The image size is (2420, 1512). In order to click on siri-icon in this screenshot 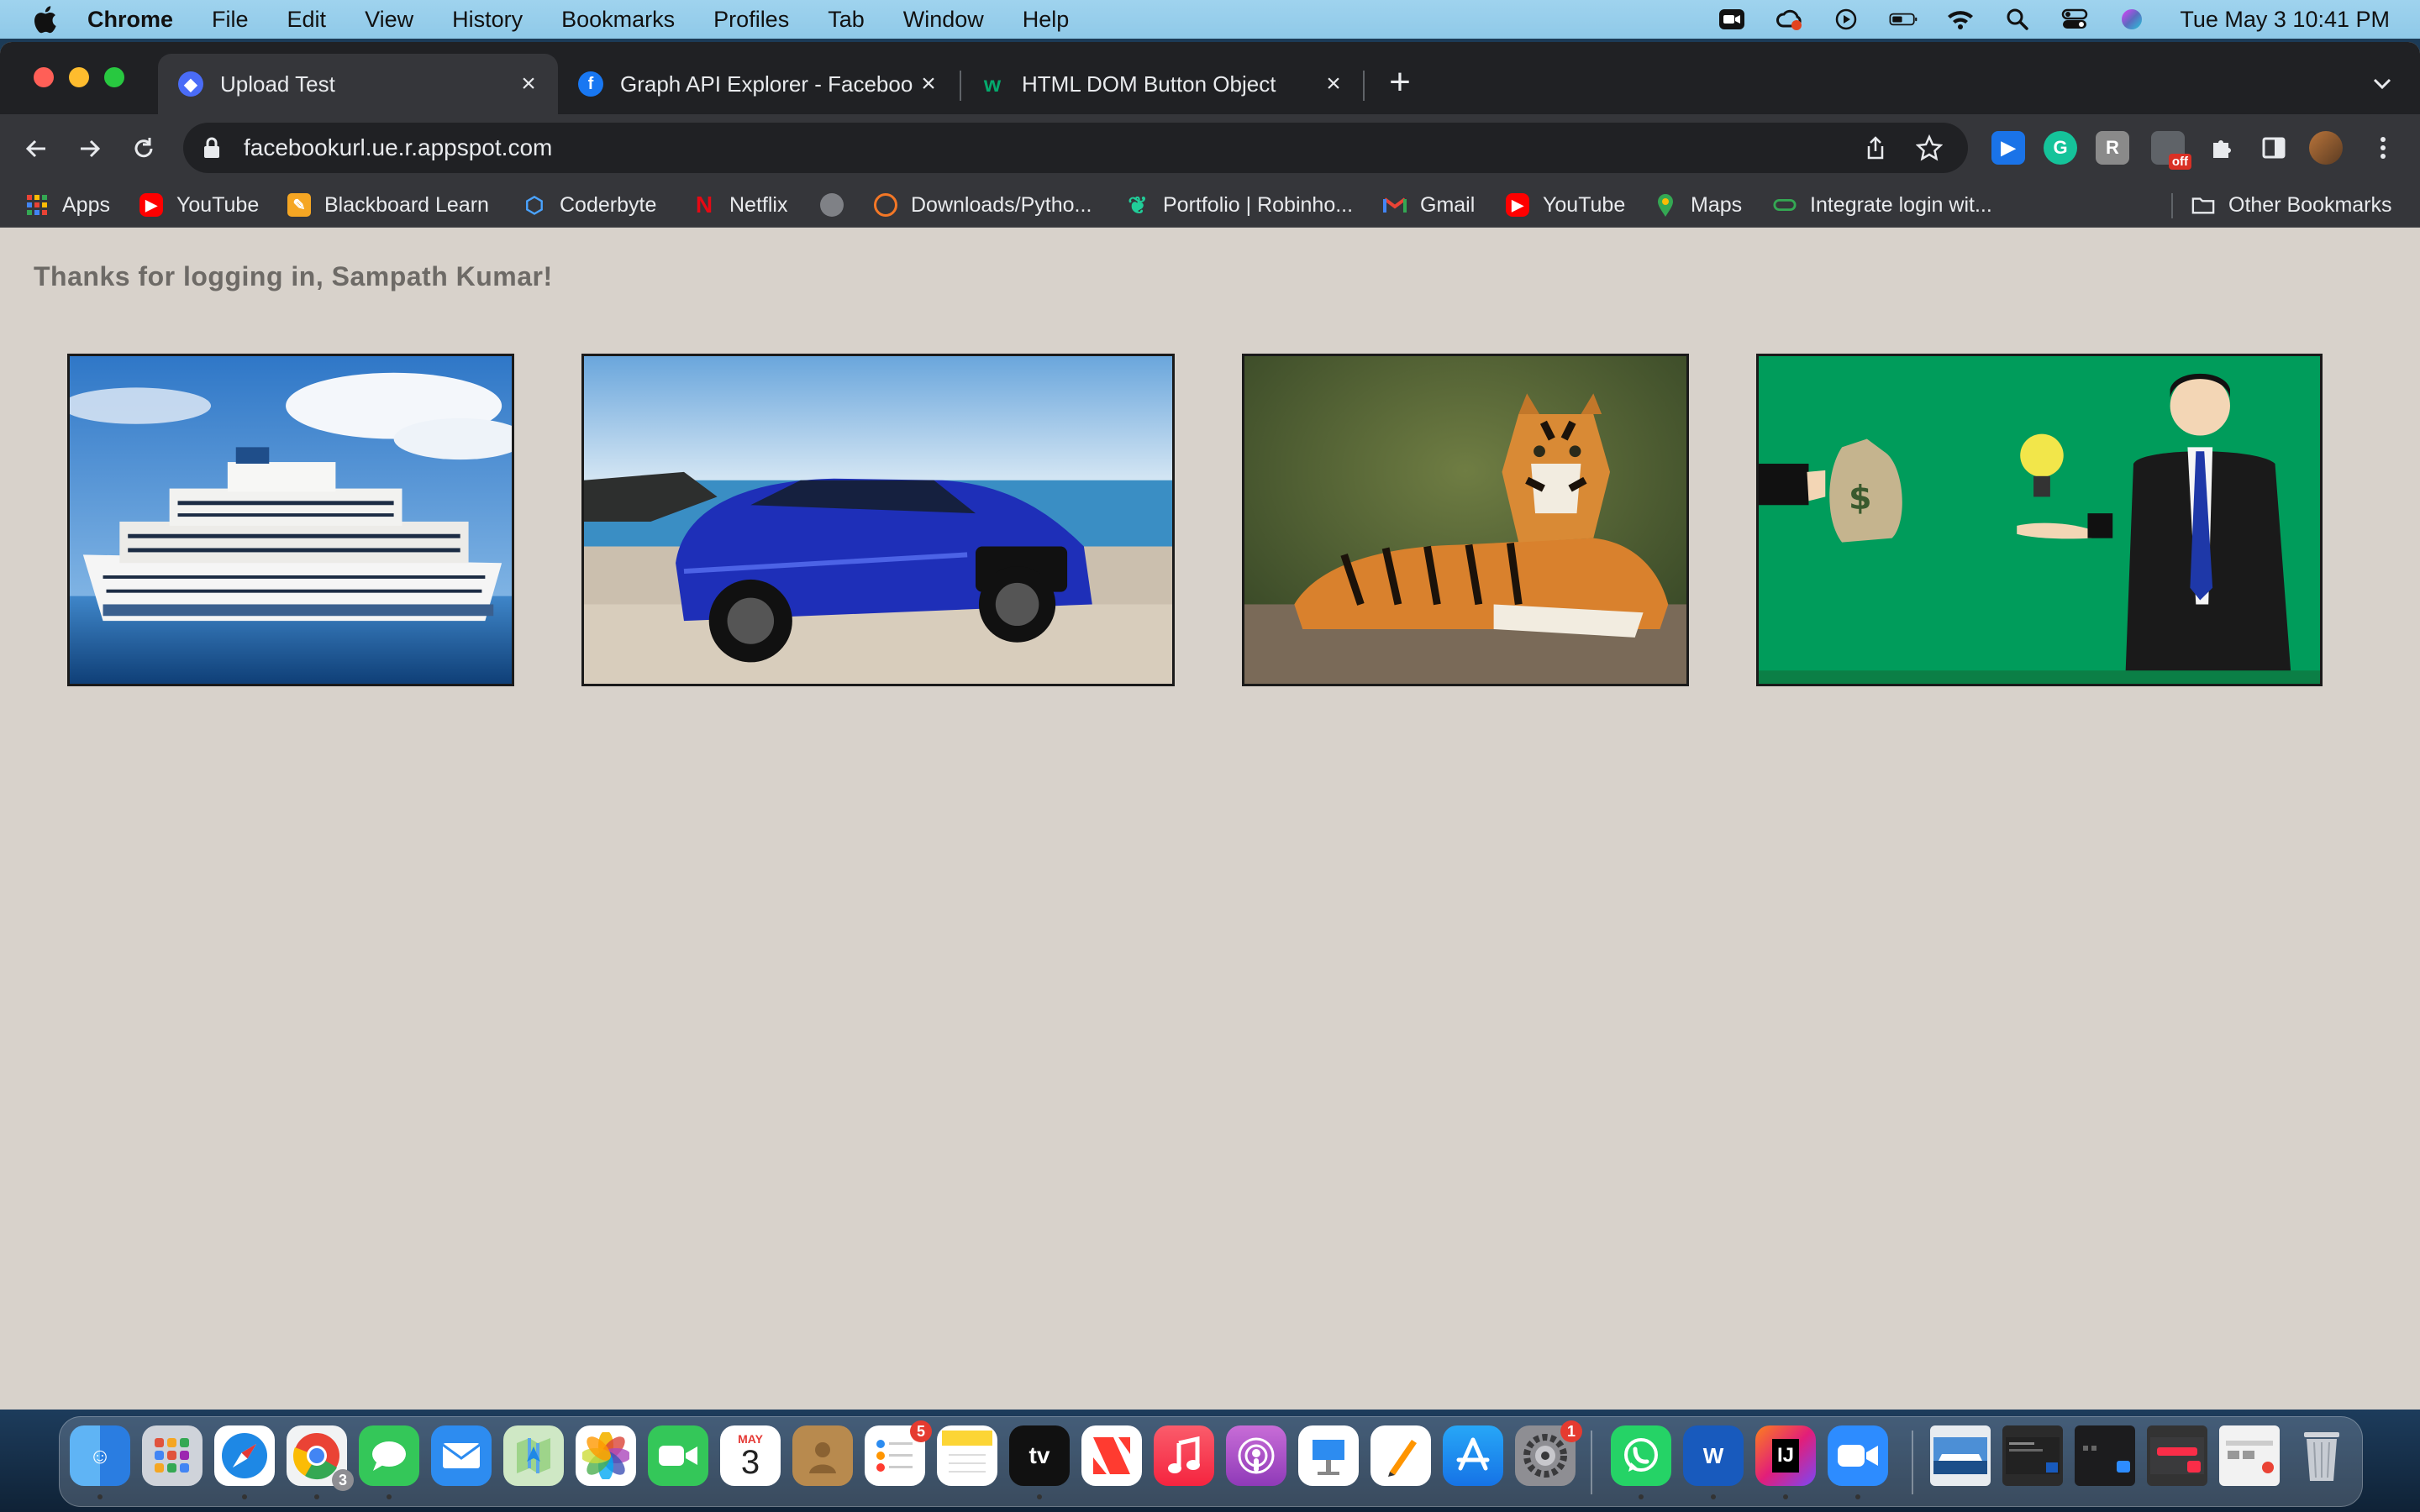, I will do `click(2132, 19)`.